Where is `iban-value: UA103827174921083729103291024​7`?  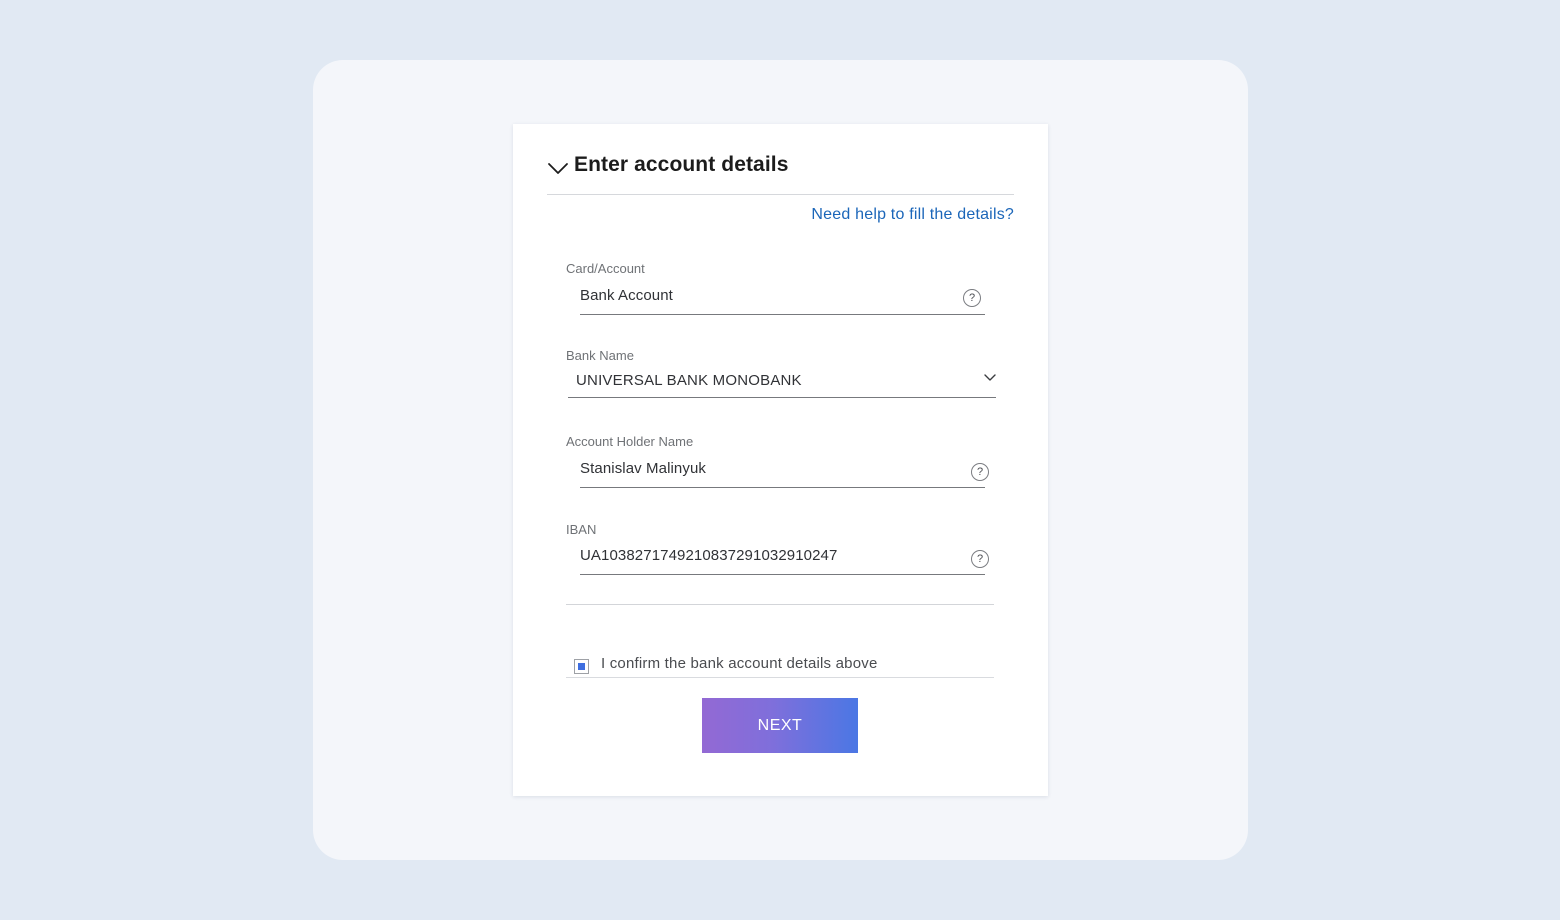 iban-value: UA103827174921083729103291024​7 is located at coordinates (709, 555).